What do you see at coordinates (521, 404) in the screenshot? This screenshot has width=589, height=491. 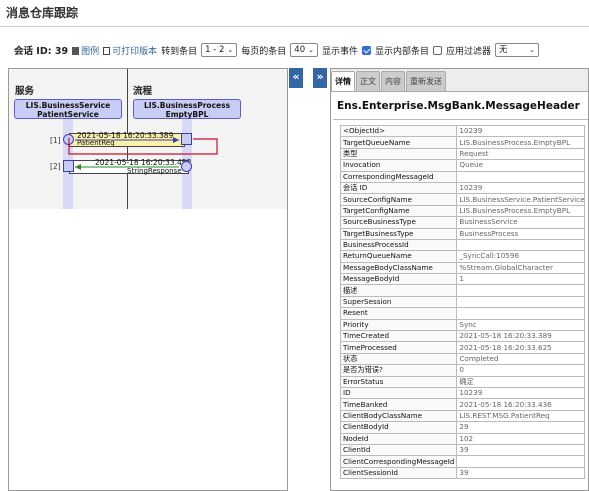 I see `property-value: 2021-05-18 16:20:33.436` at bounding box center [521, 404].